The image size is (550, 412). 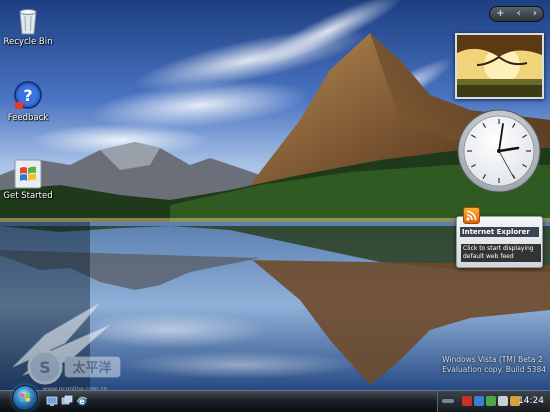 What do you see at coordinates (531, 401) in the screenshot?
I see `taskbar-clock: 14:24` at bounding box center [531, 401].